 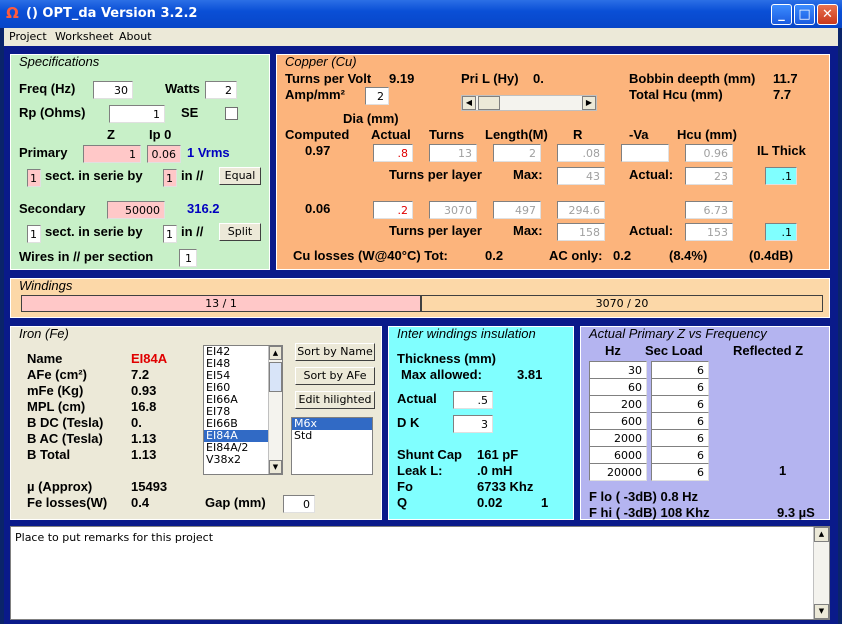 What do you see at coordinates (771, 255) in the screenshot?
I see `ac-db: (0.4dB)` at bounding box center [771, 255].